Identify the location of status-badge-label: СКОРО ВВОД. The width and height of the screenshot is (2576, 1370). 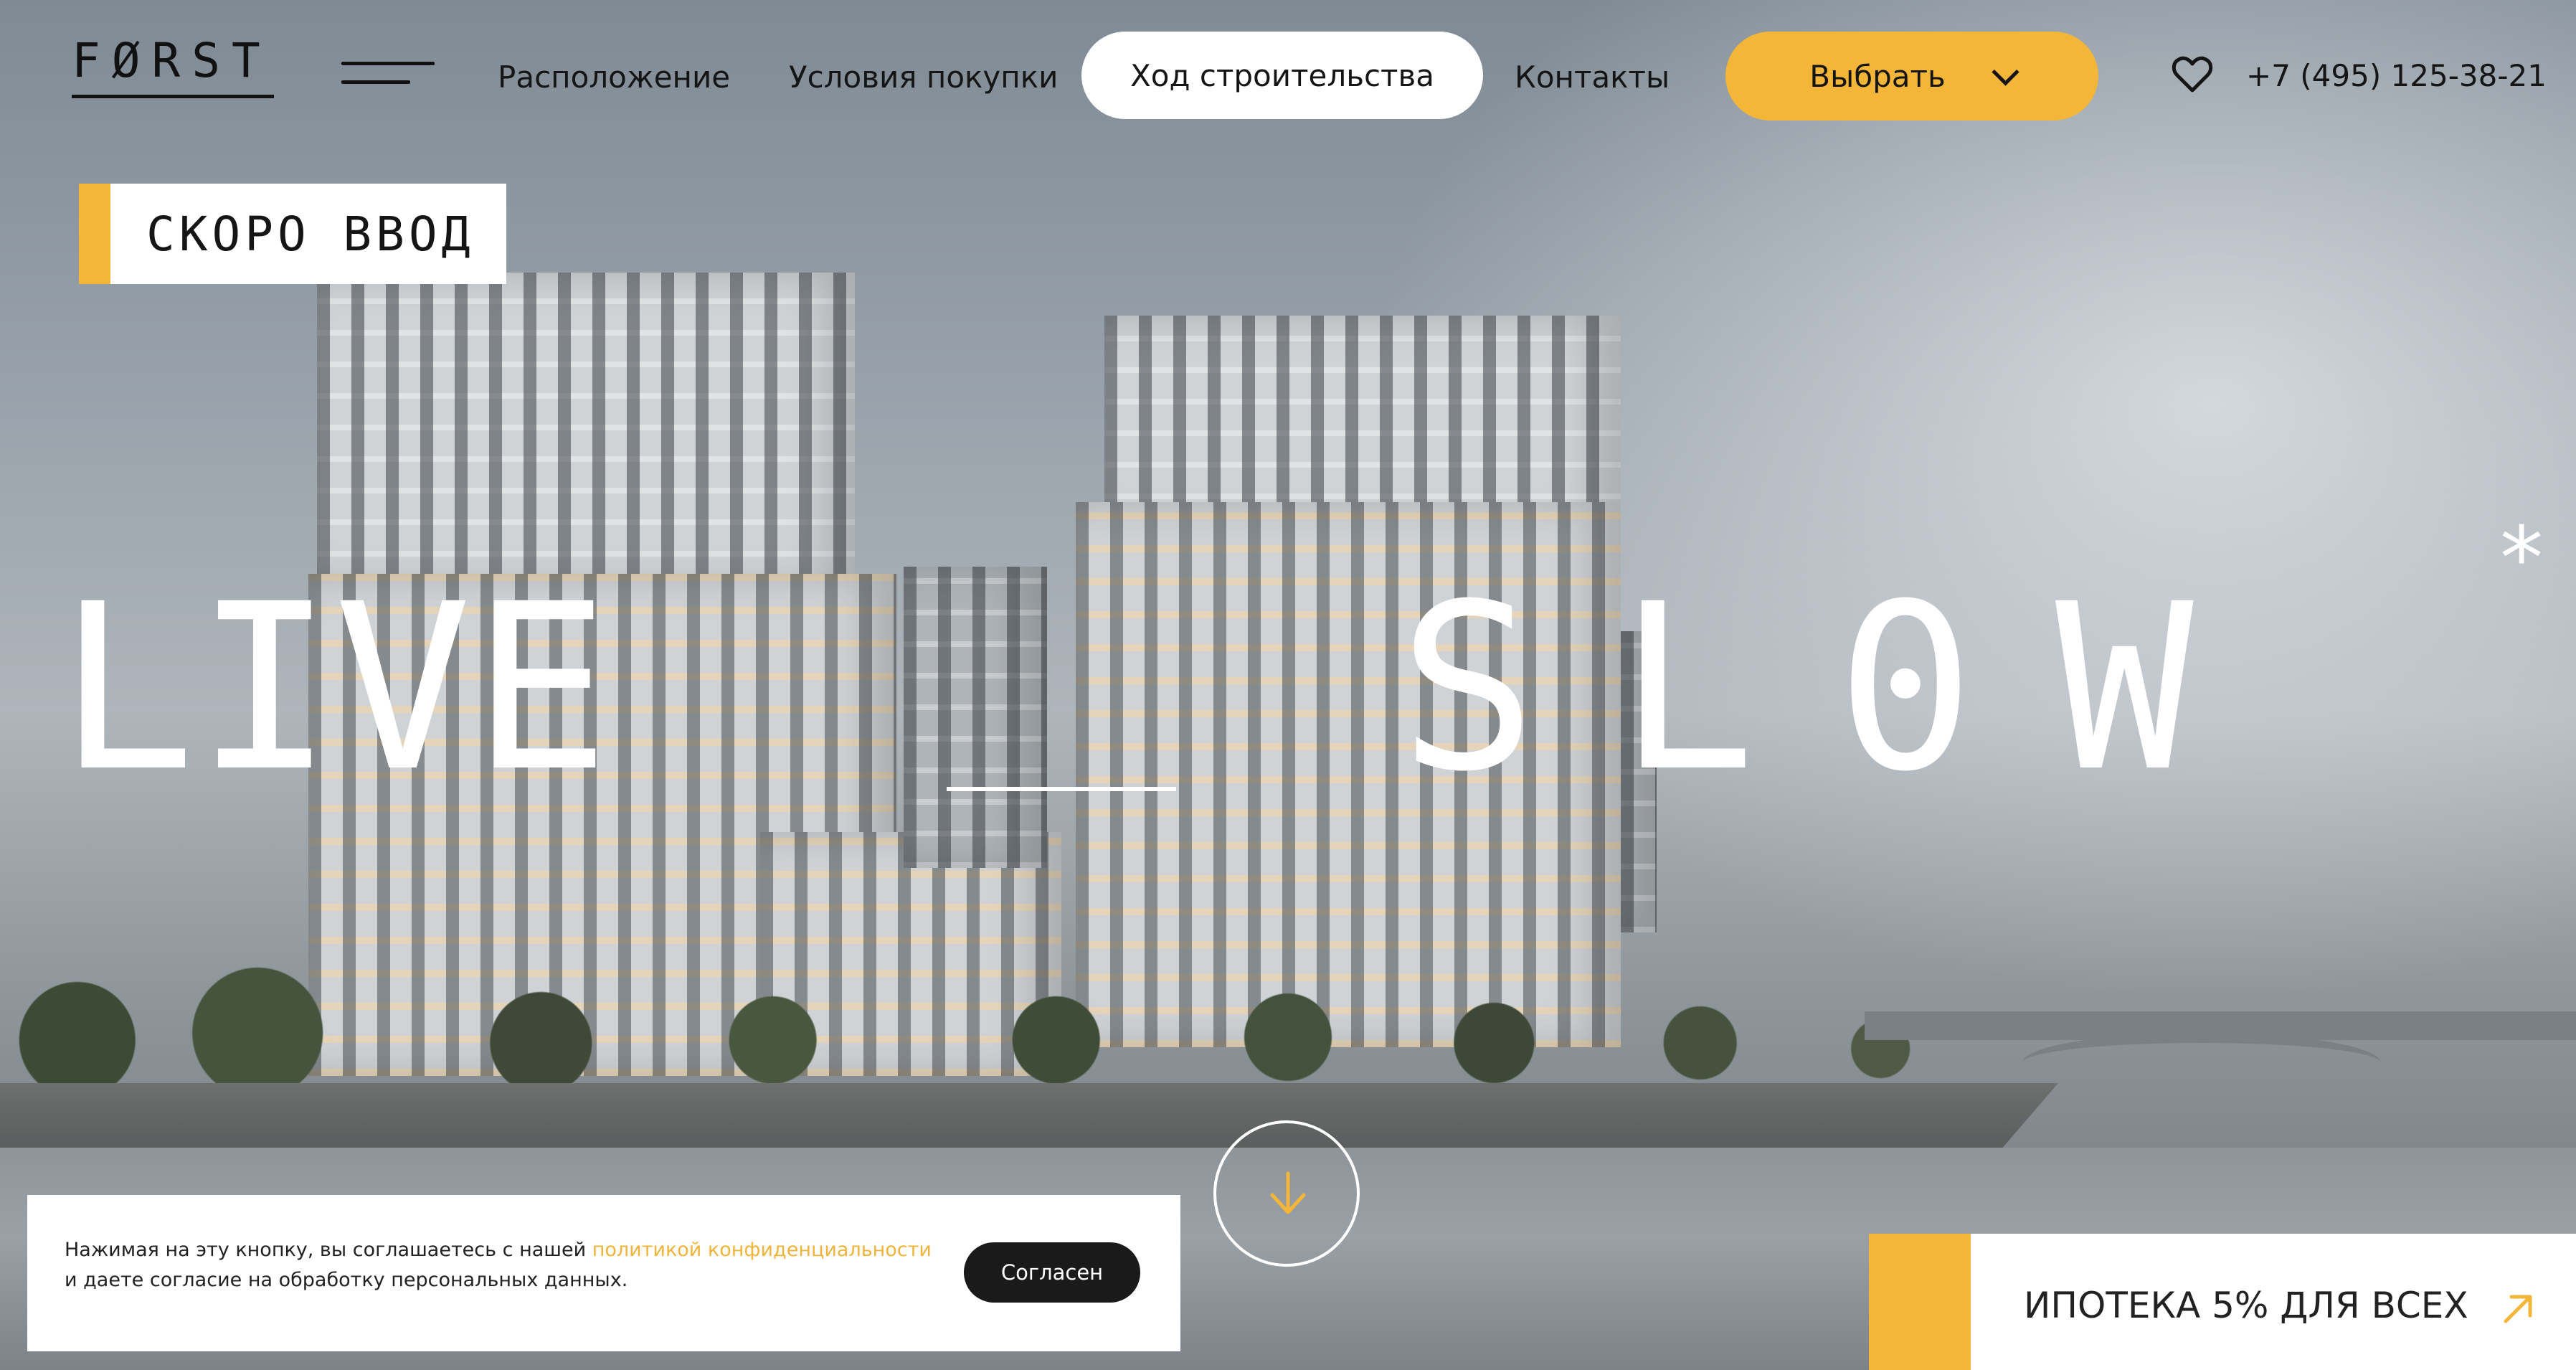
(310, 234).